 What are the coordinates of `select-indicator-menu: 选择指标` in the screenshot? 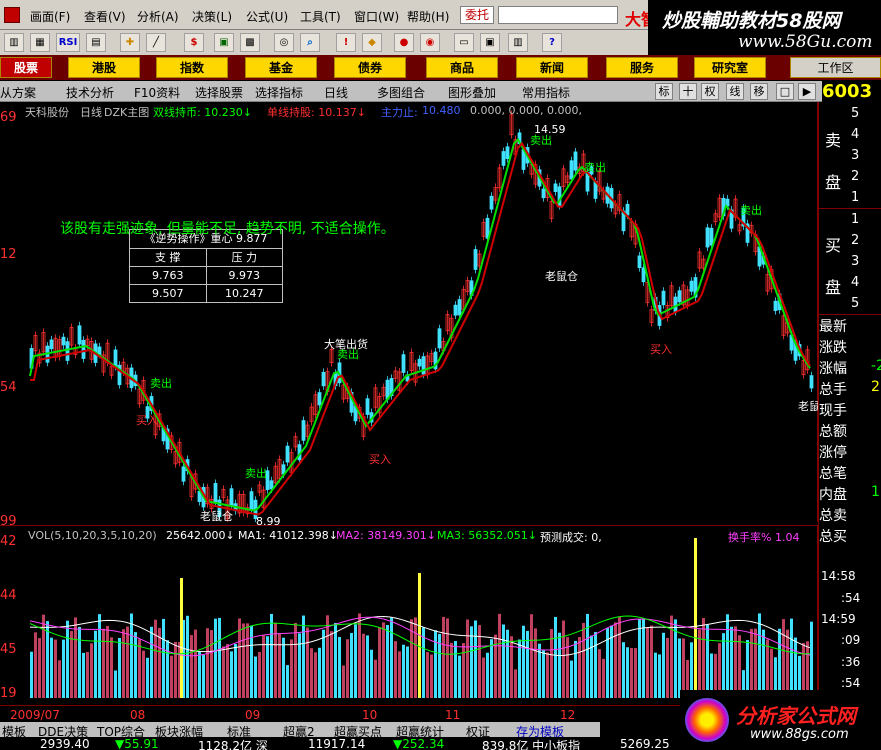 It's located at (279, 92).